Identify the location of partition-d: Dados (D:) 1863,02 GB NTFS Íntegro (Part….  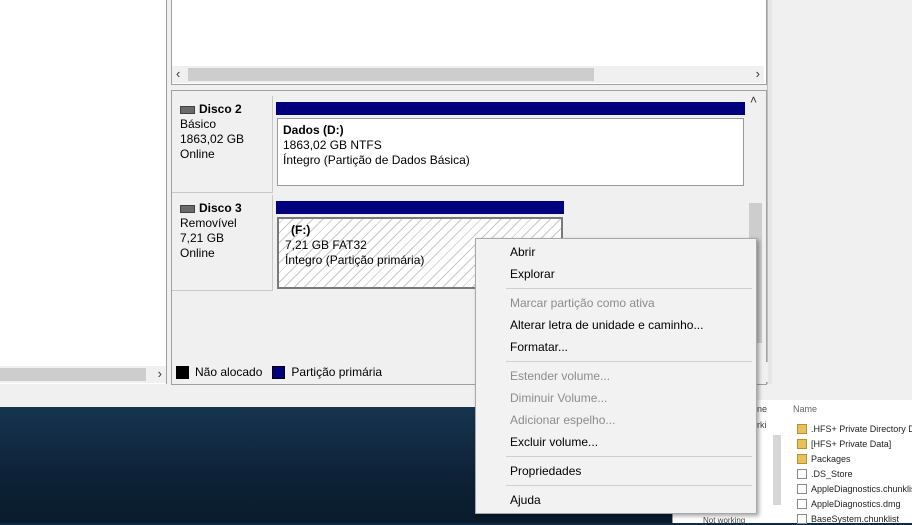
(510, 145).